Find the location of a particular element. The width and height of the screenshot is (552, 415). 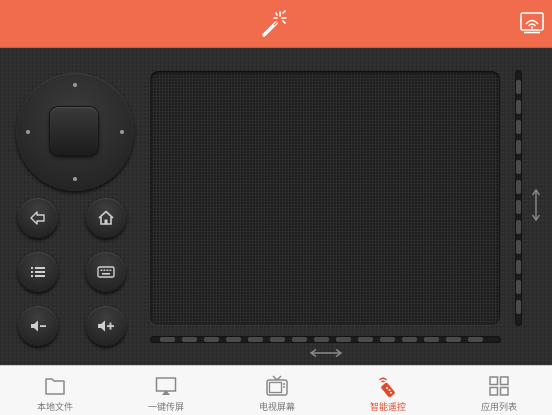

folder-icon is located at coordinates (55, 386).